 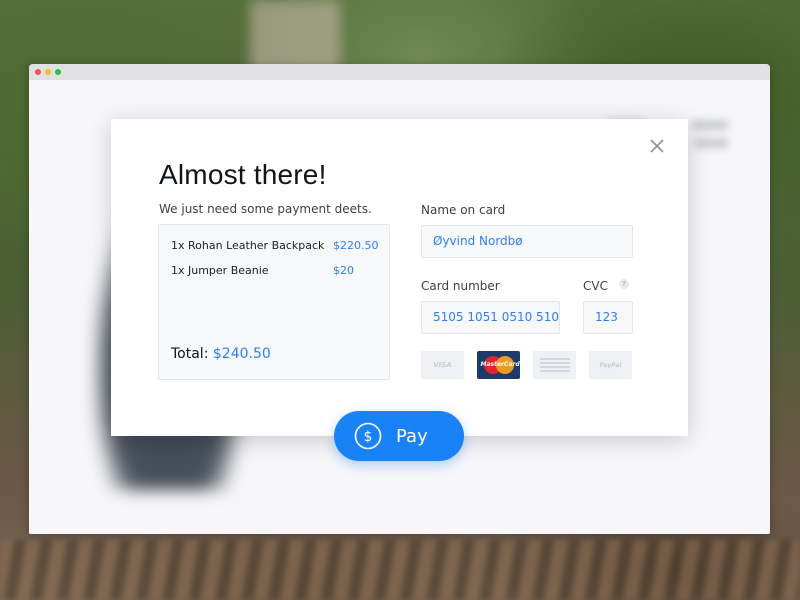 I want to click on amex-logo, so click(x=554, y=365).